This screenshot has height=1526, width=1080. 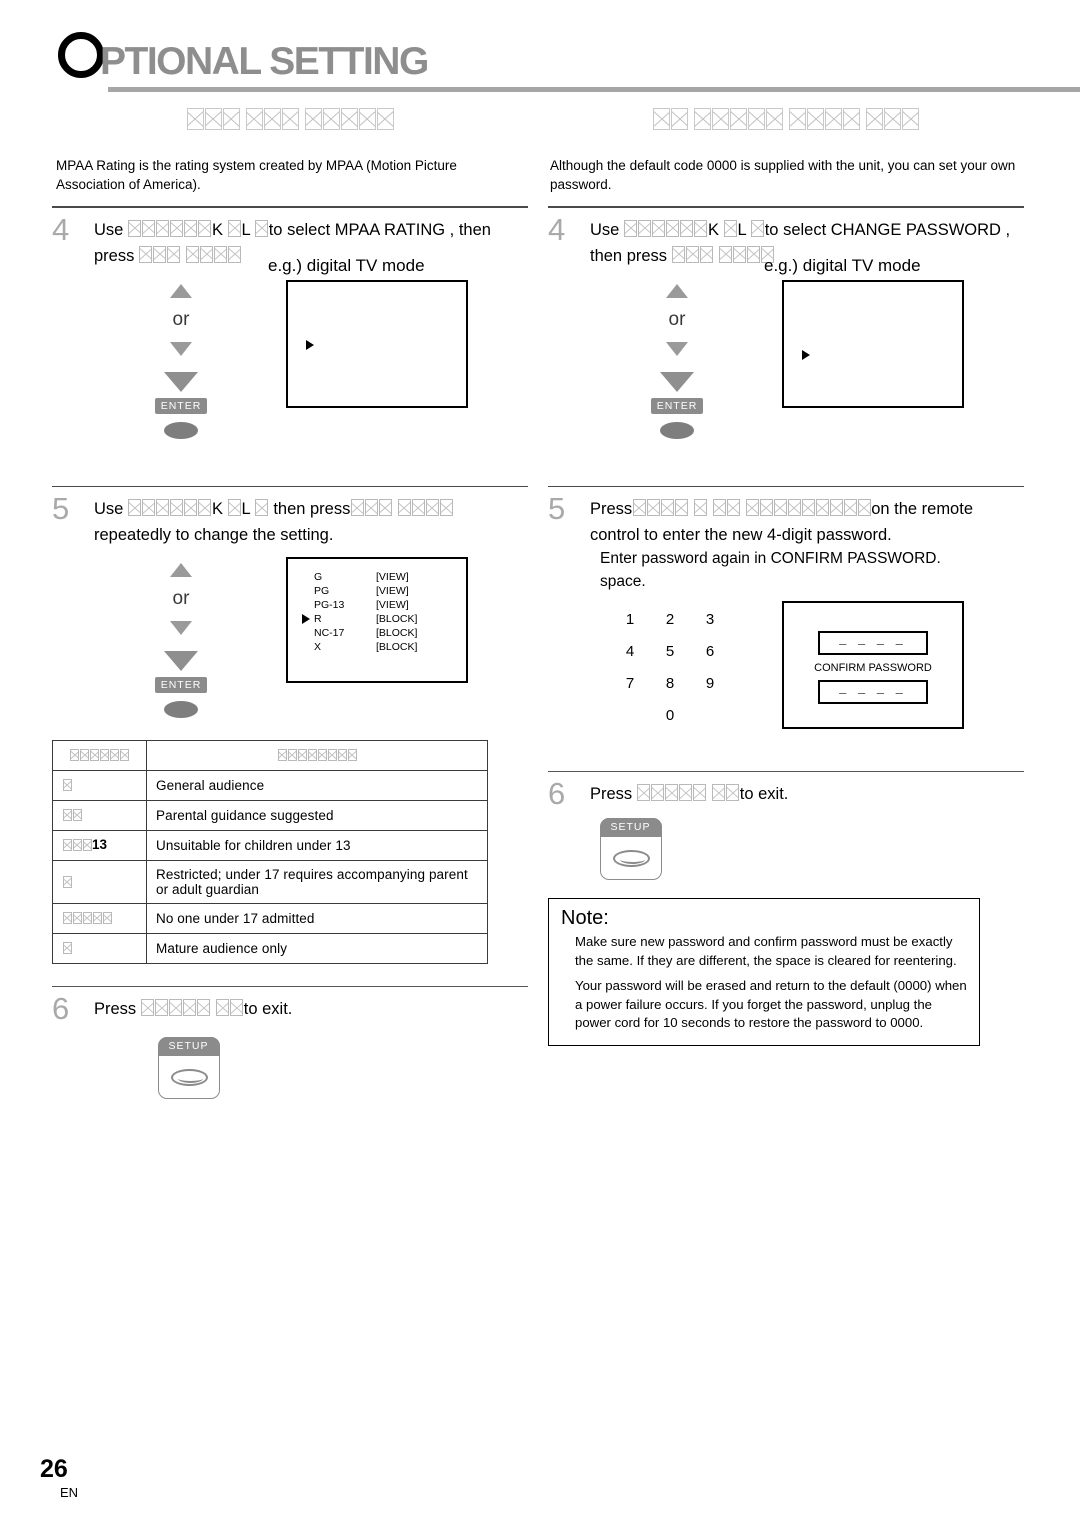 What do you see at coordinates (170, 231) in the screenshot?
I see `tofu-glyphs-cursor-keys-left4` at bounding box center [170, 231].